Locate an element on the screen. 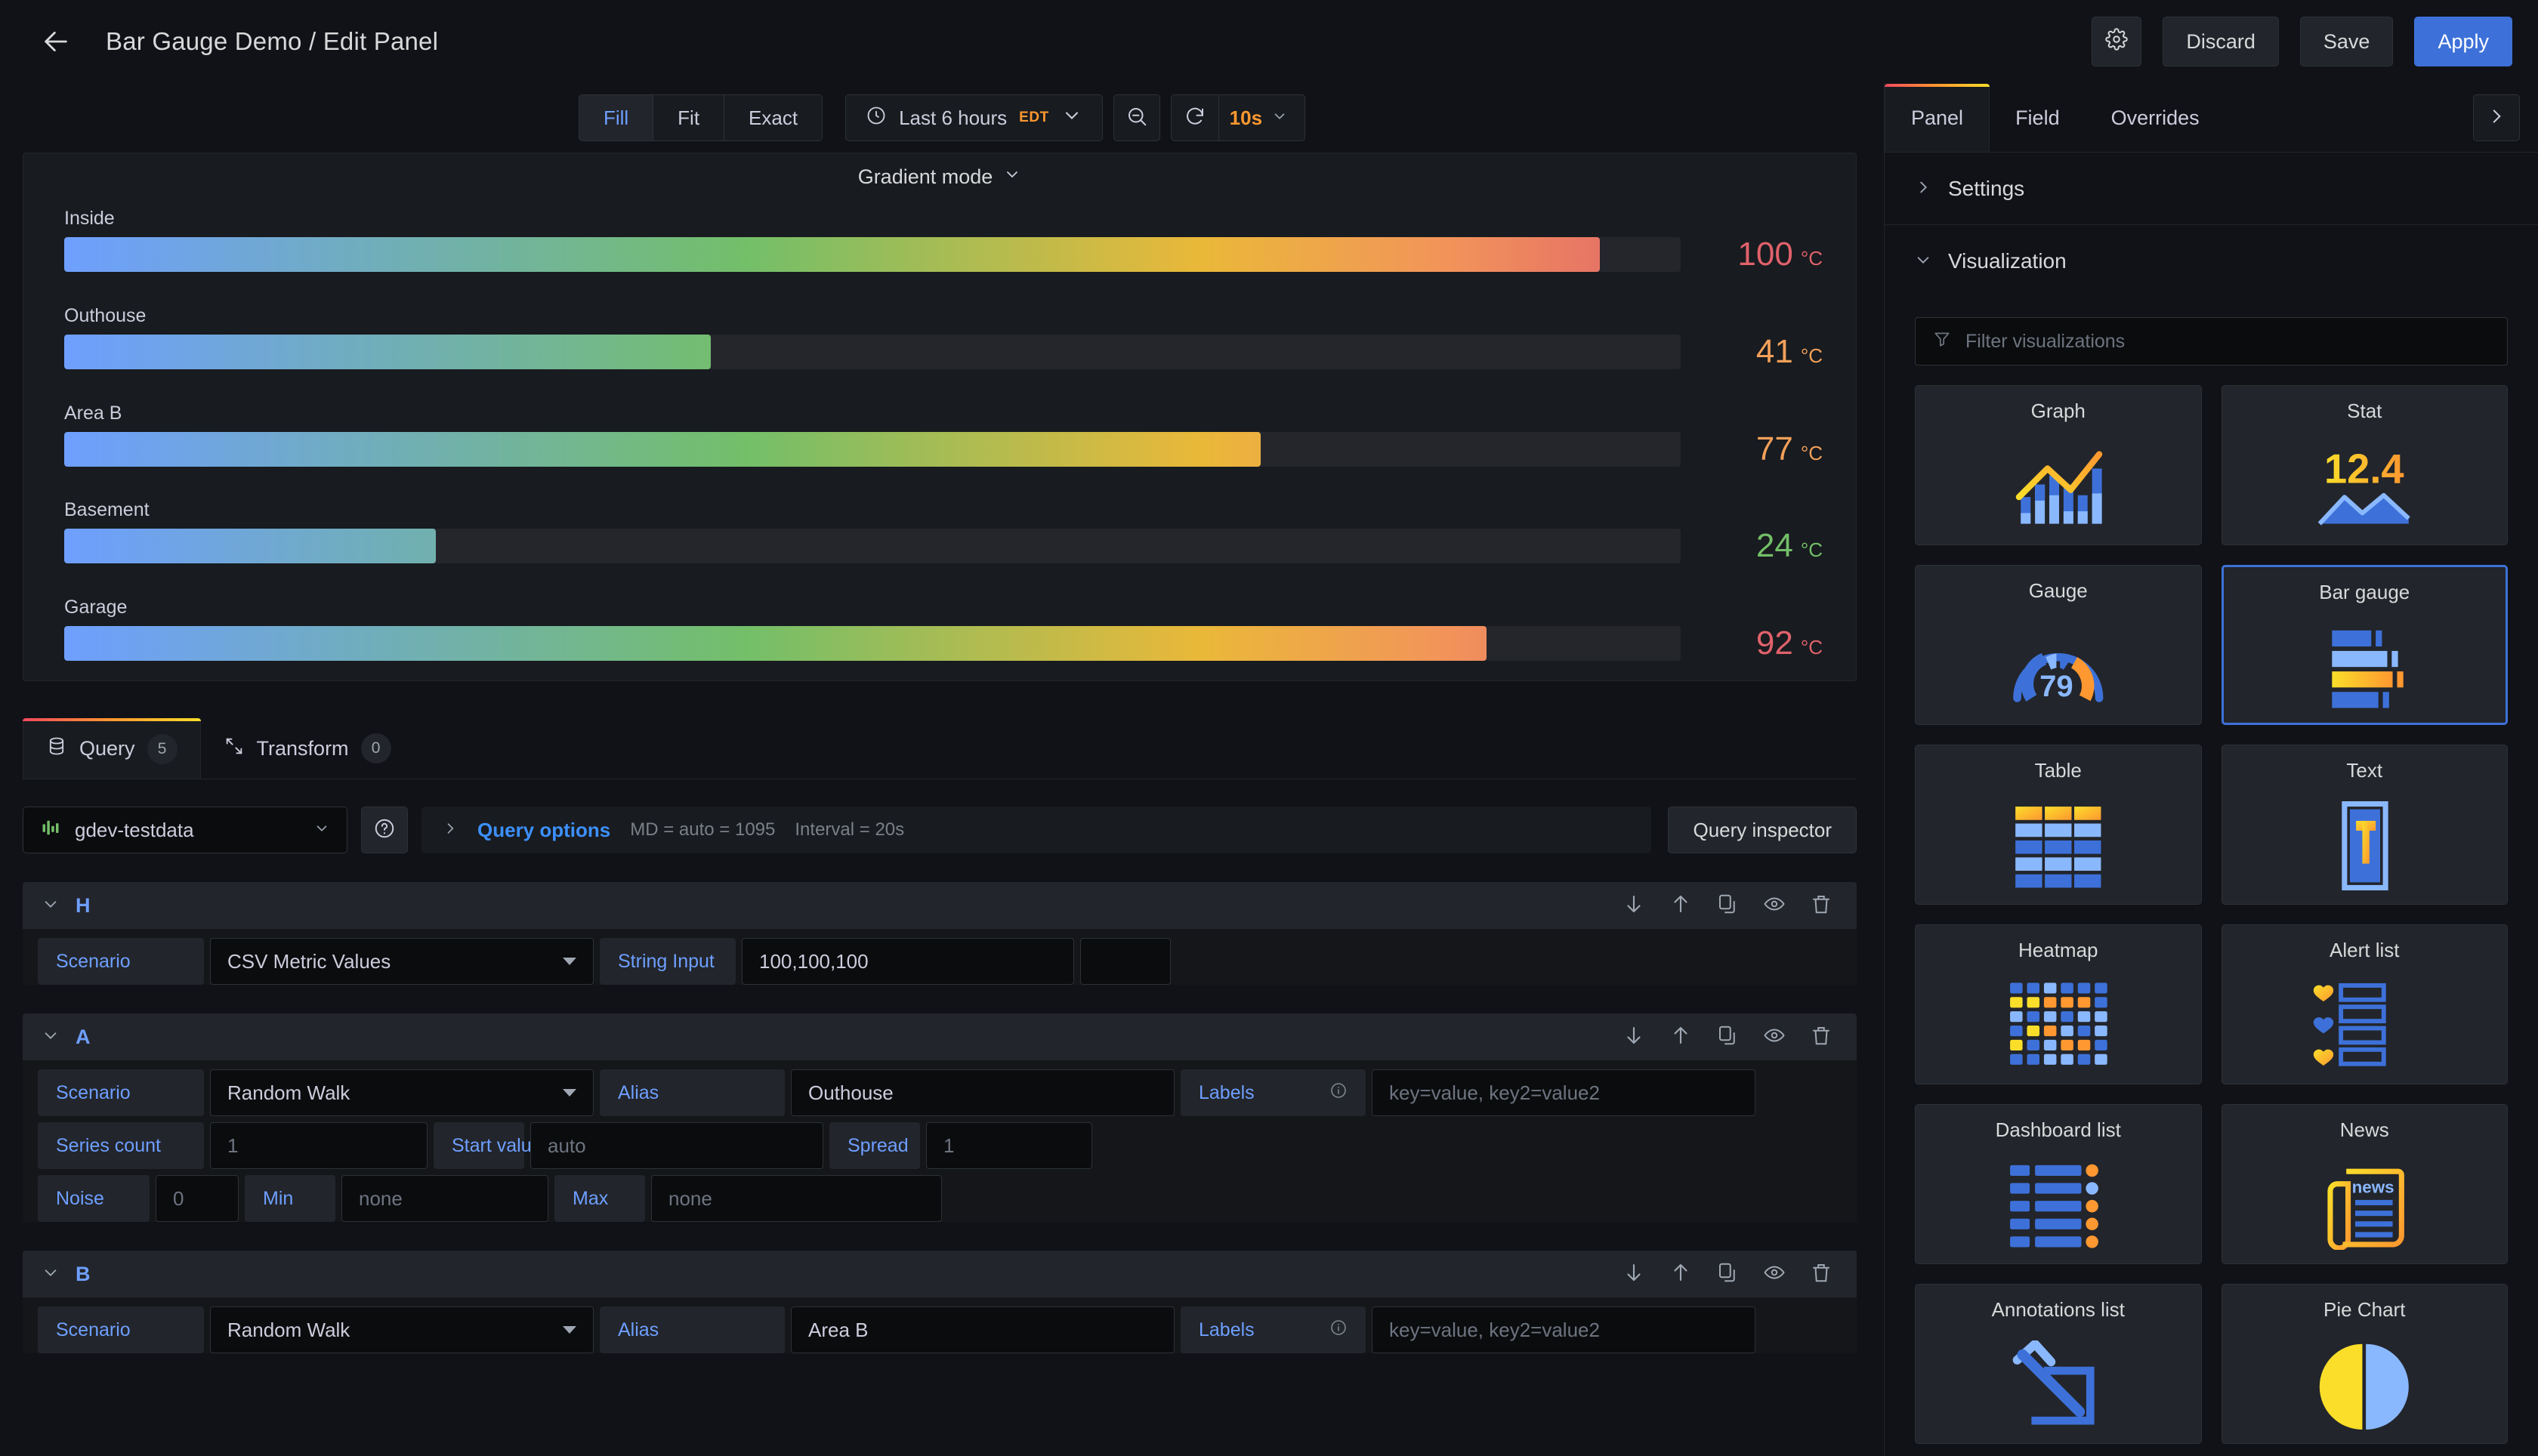  panel-settings-button is located at coordinates (2117, 41).